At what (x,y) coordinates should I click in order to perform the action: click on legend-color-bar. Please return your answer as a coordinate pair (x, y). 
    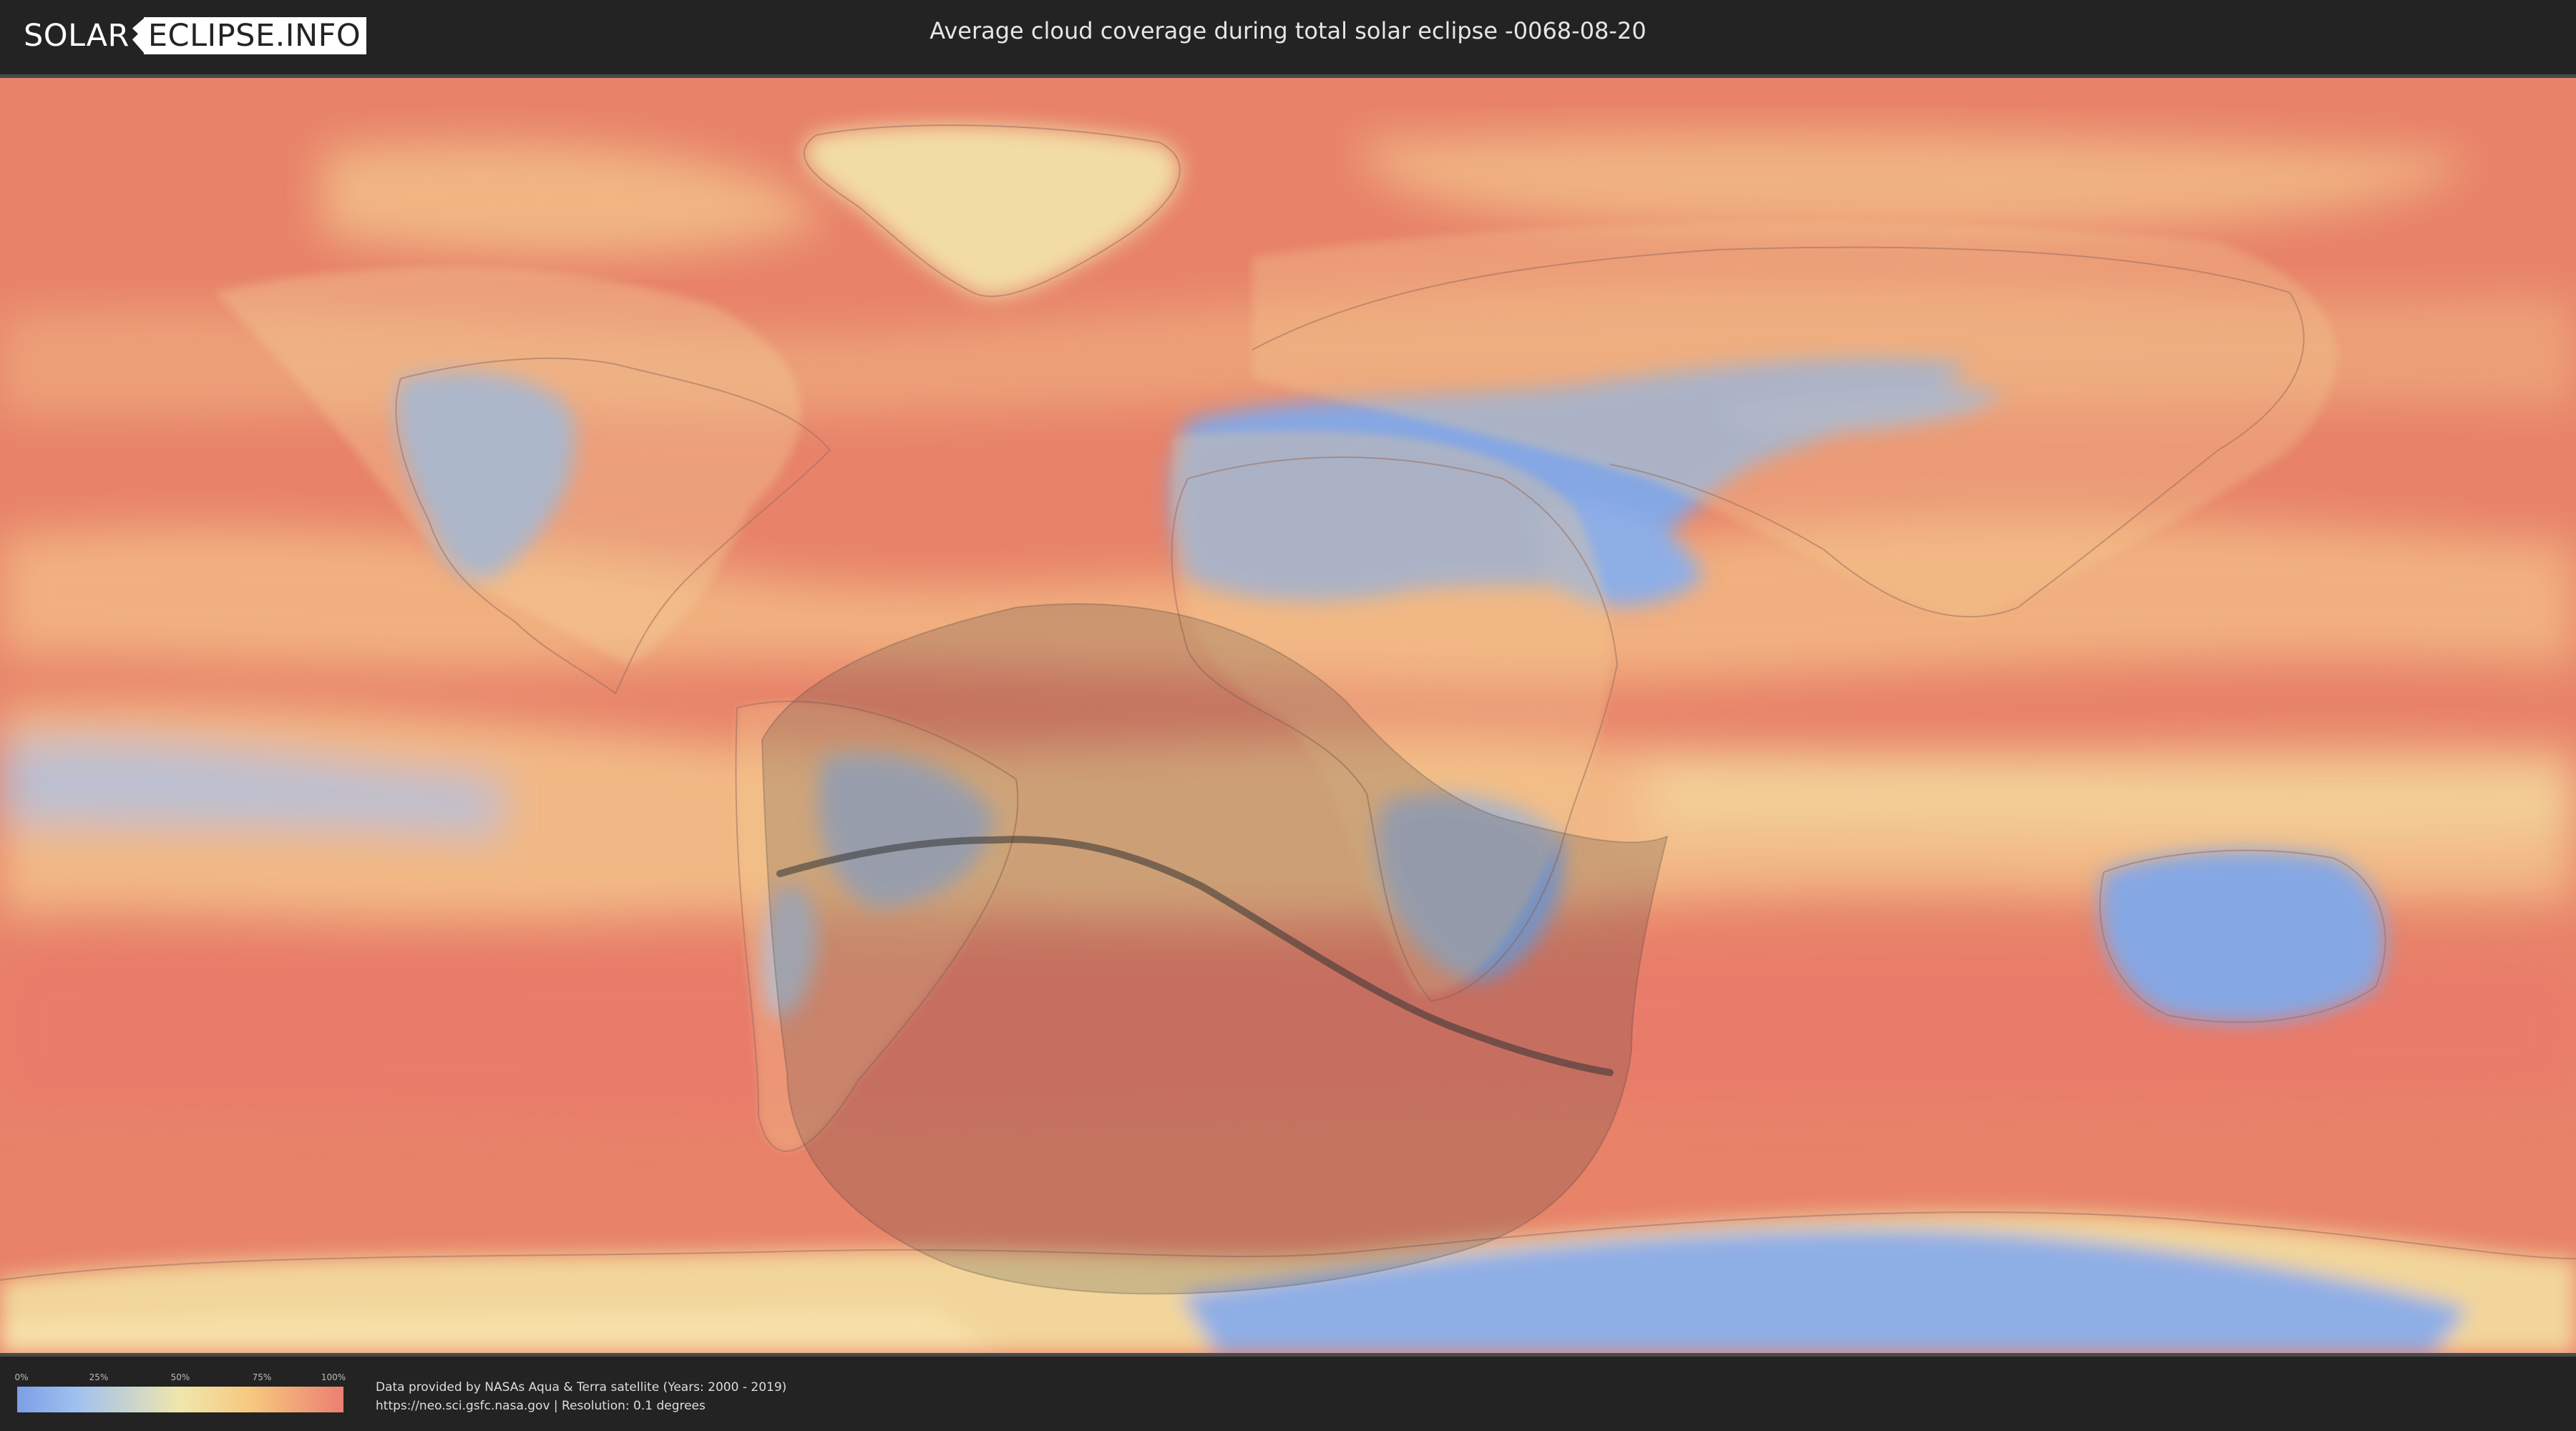
    Looking at the image, I should click on (180, 1399).